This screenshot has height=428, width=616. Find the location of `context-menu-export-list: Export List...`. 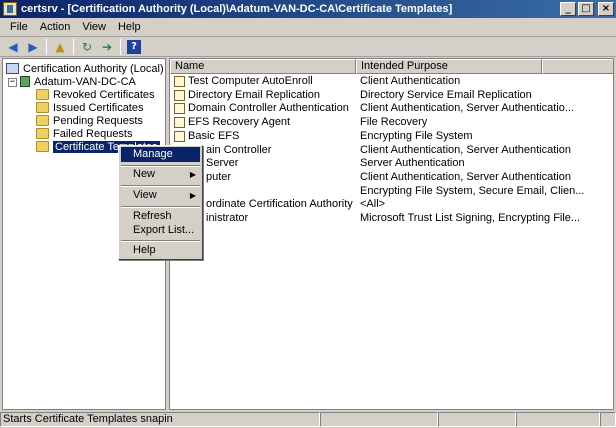

context-menu-export-list: Export List... is located at coordinates (160, 230).